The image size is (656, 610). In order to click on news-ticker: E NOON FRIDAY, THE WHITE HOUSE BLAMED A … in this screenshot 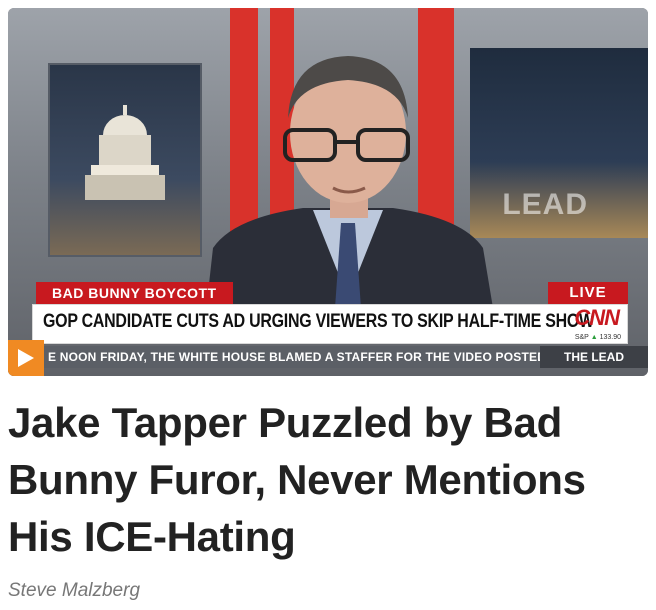, I will do `click(328, 357)`.